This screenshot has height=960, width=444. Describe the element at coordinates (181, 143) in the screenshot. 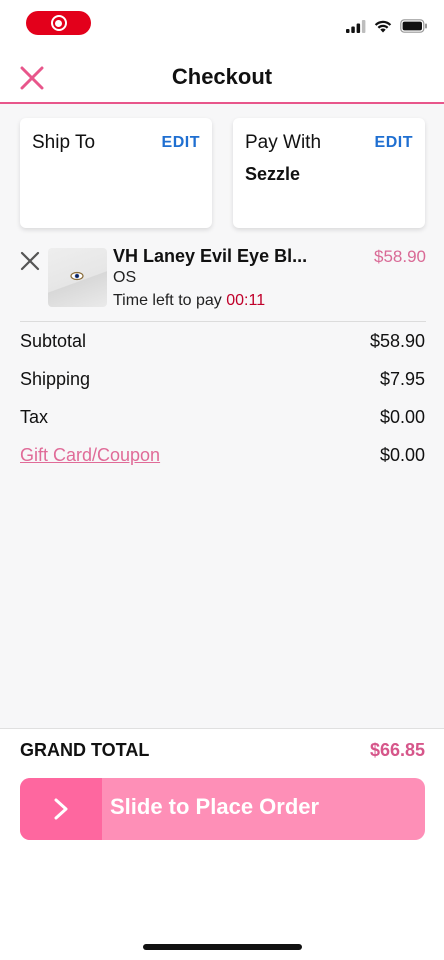

I see `ship-to-edit-button: EDIT` at that location.